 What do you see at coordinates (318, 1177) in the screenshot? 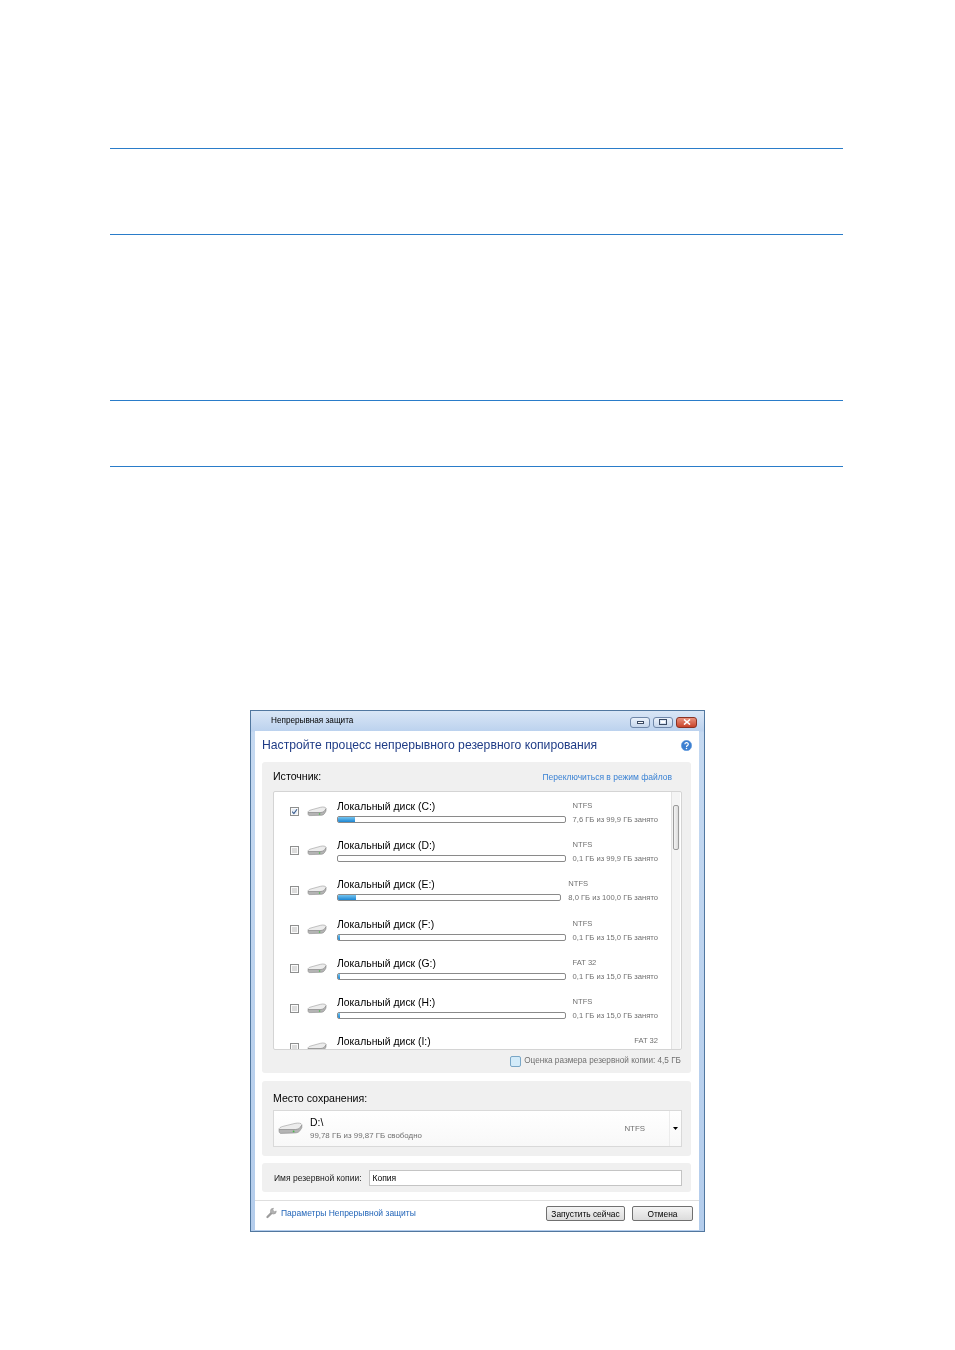
I see `backup-name-label: Имя резервной копии:` at bounding box center [318, 1177].